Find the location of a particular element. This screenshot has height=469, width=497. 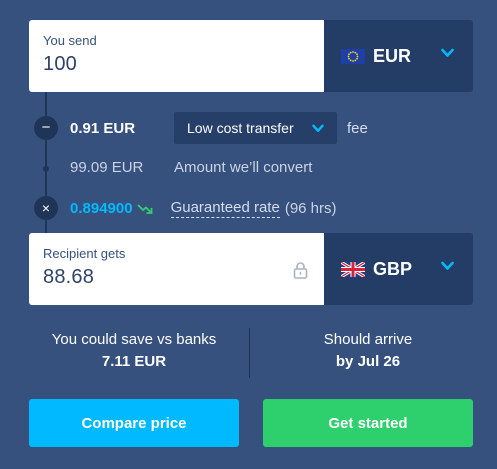

rate-duration: (96 hrs) is located at coordinates (310, 208).